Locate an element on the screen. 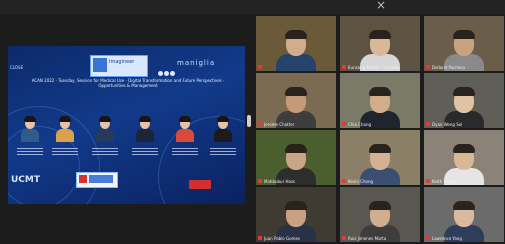 The image size is (505, 244). participant-name: Jerome Chatter is located at coordinates (279, 124).